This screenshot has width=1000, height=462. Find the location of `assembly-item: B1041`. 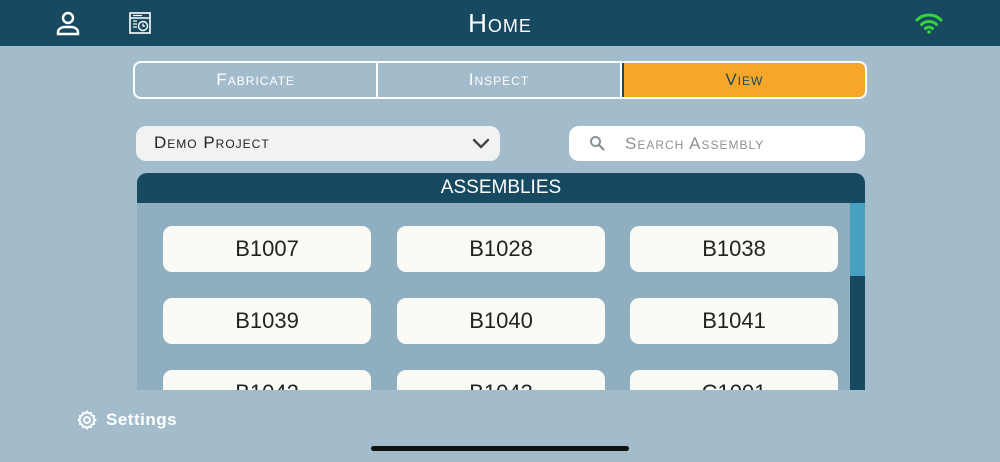

assembly-item: B1041 is located at coordinates (734, 321).